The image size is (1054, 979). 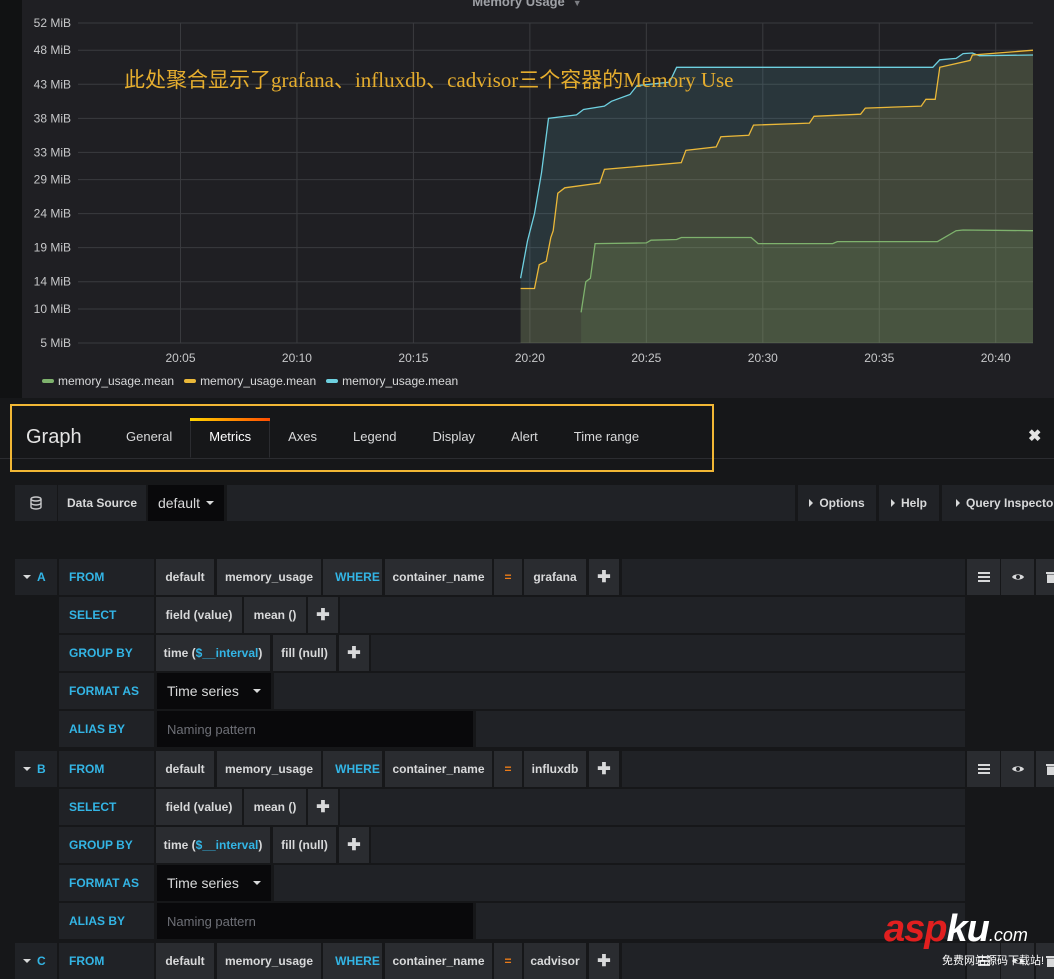 I want to click on x-tick-label: 20:40, so click(x=996, y=358).